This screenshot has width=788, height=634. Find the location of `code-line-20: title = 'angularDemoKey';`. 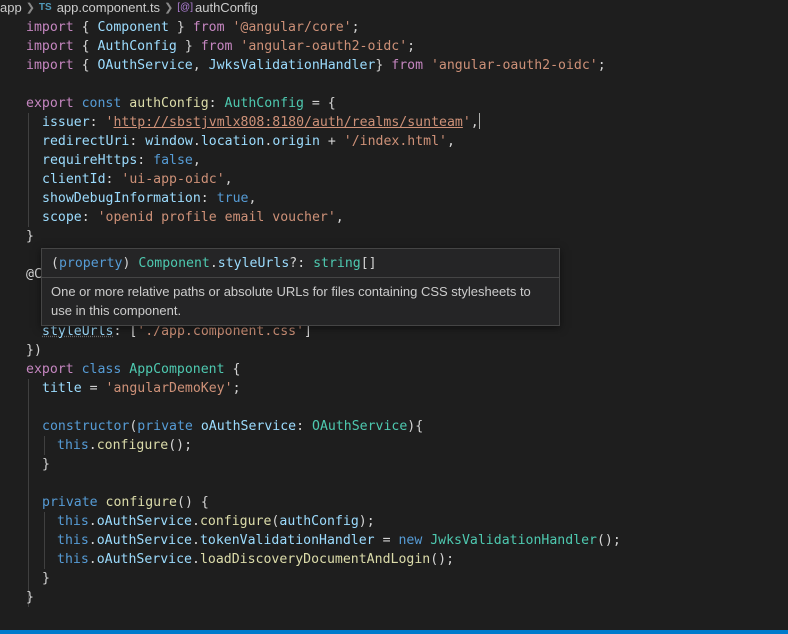

code-line-20: title = 'angularDemoKey'; is located at coordinates (141, 388).